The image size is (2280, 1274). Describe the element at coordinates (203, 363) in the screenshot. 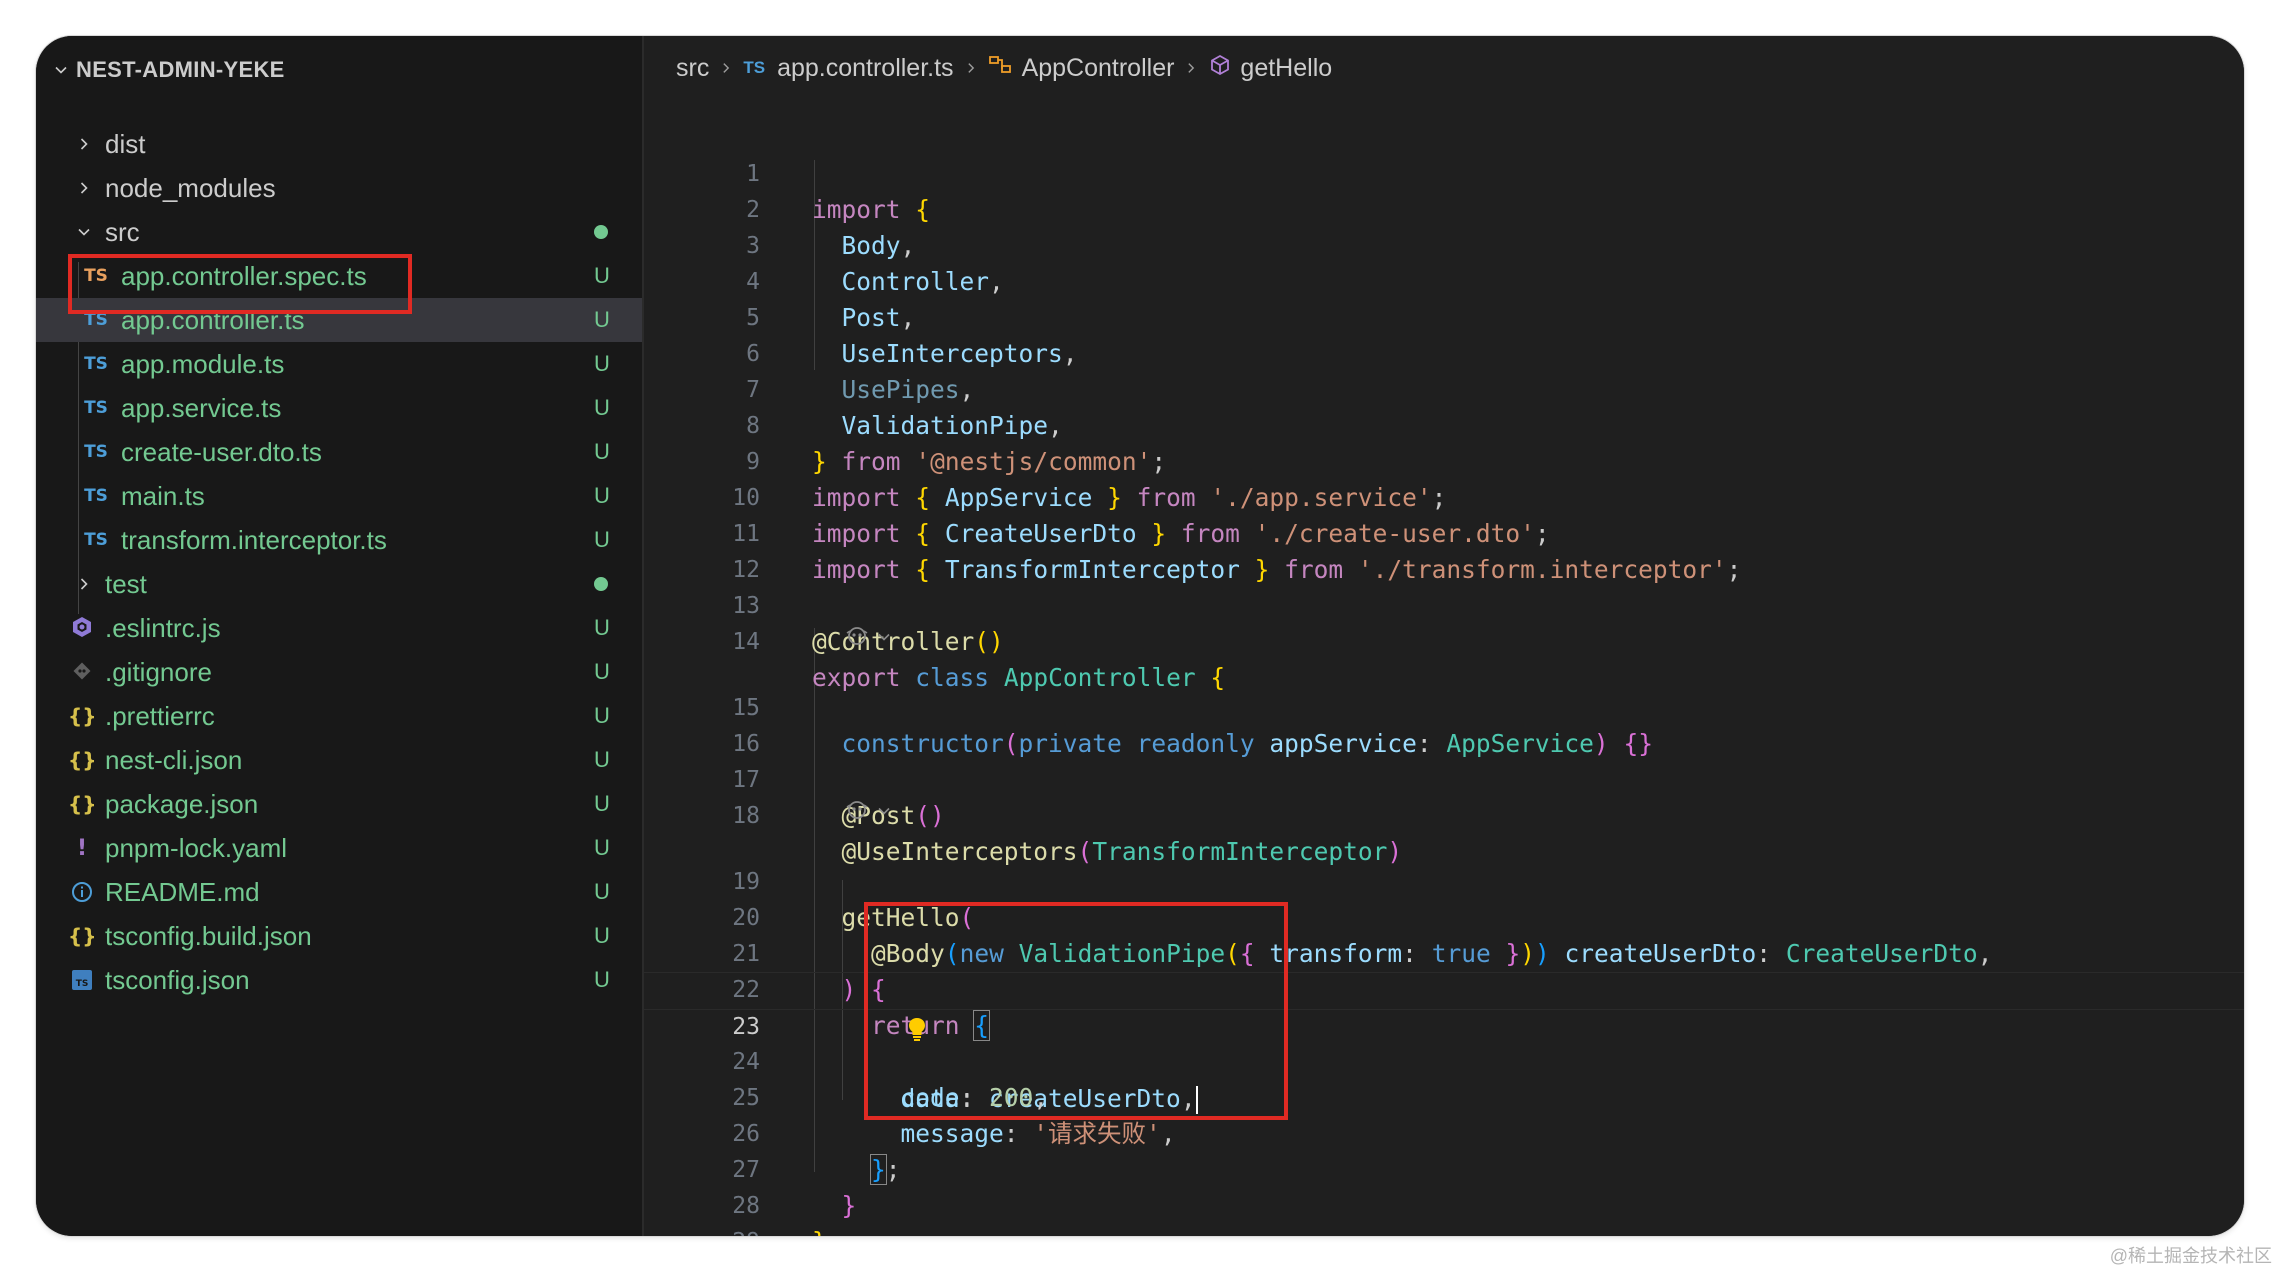

I see `tree-item-label: app.module.ts` at that location.